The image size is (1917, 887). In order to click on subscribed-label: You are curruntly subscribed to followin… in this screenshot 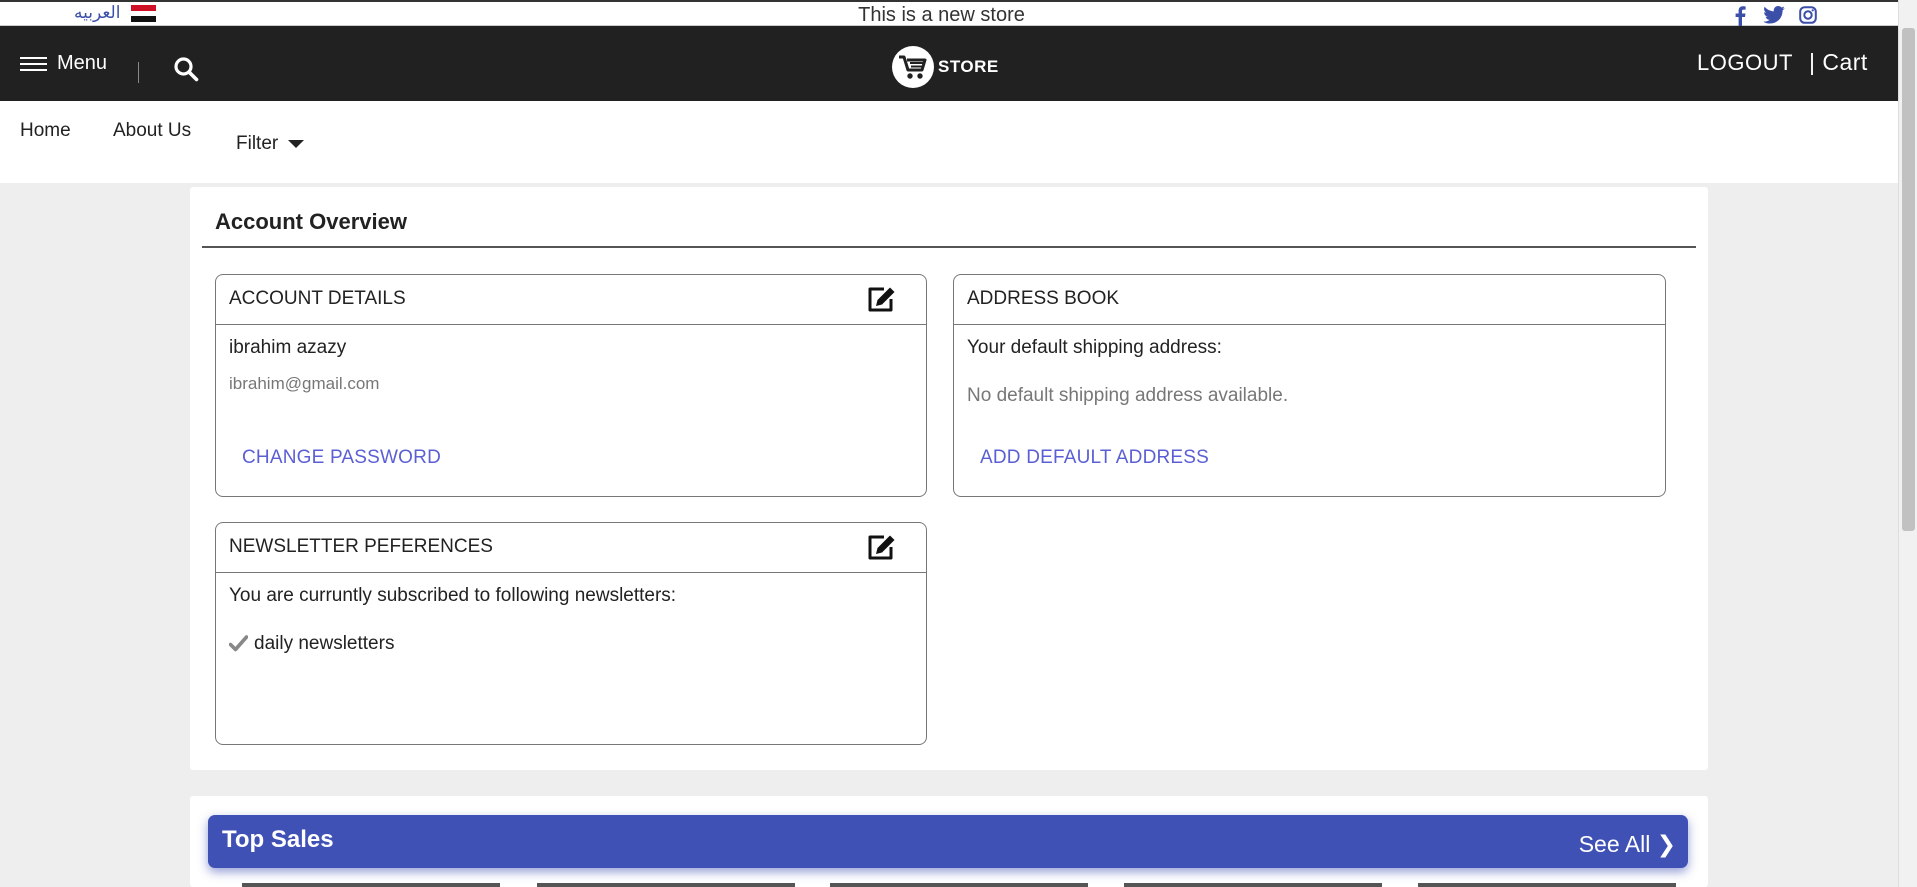, I will do `click(453, 595)`.